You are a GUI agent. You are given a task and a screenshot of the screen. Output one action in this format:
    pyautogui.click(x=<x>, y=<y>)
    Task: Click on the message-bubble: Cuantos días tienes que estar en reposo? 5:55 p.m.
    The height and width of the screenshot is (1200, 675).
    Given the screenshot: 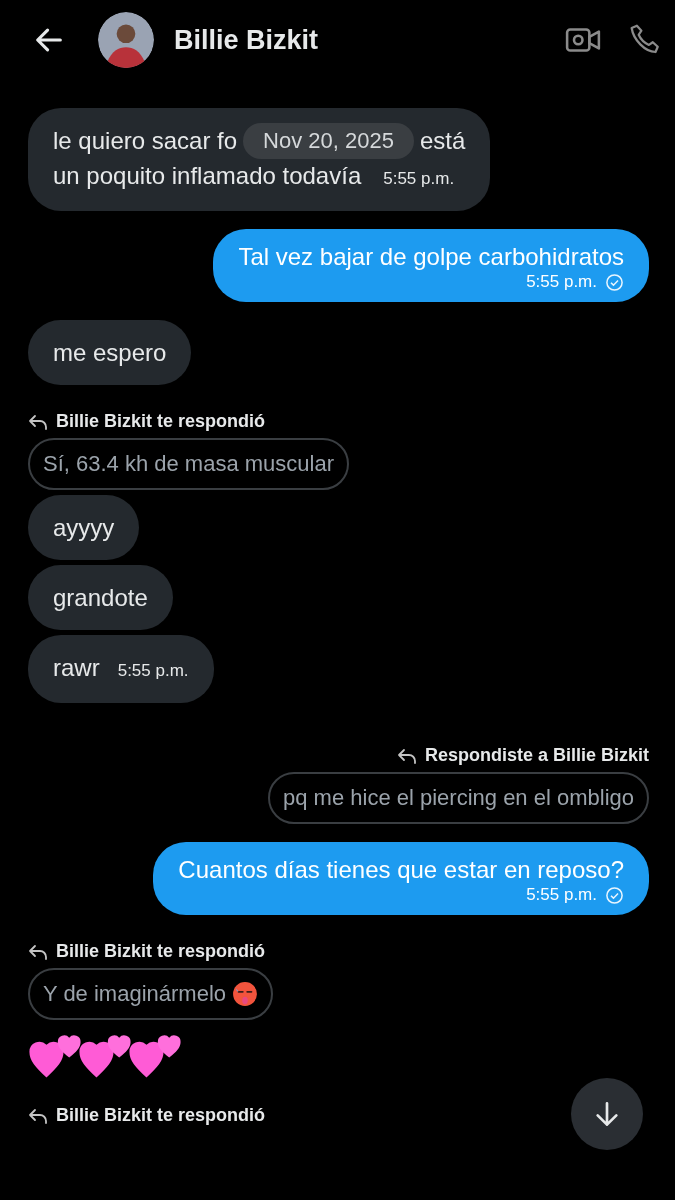 What is the action you would take?
    pyautogui.click(x=401, y=878)
    